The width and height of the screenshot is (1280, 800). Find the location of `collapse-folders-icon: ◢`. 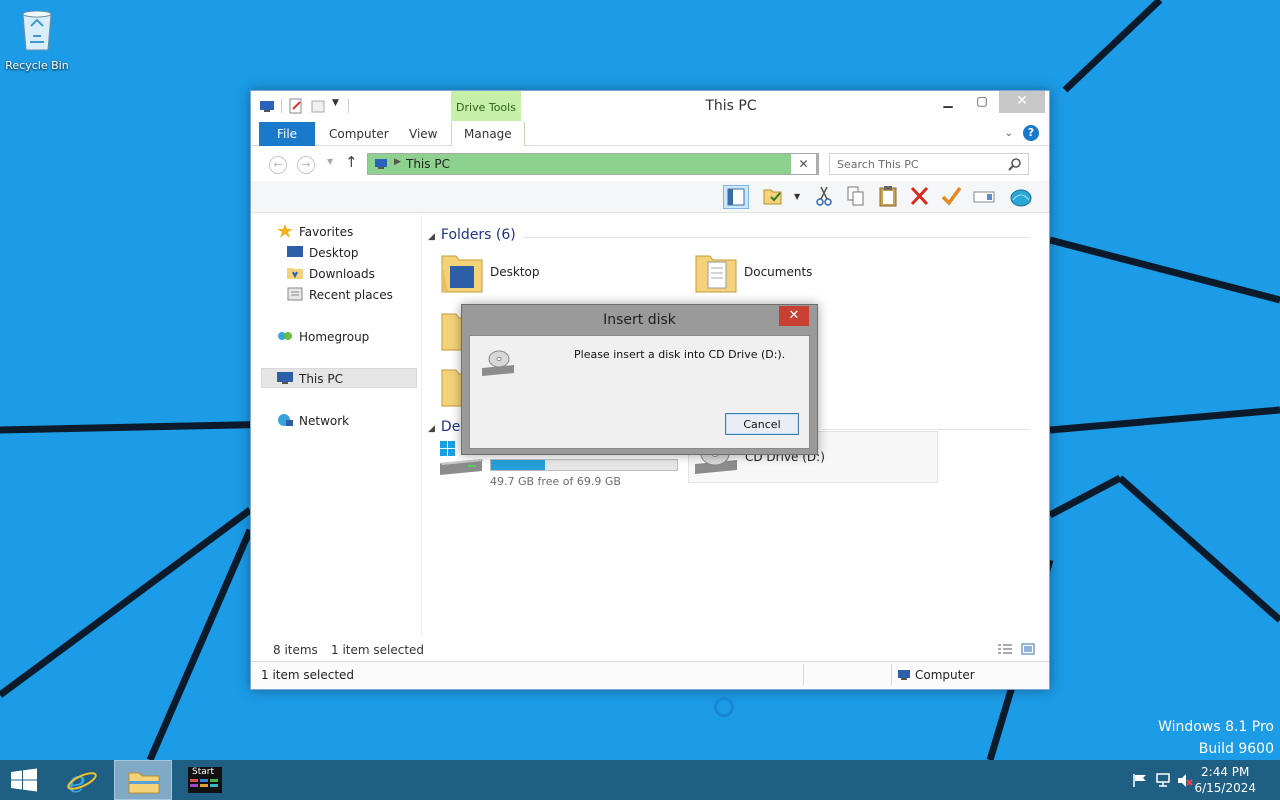

collapse-folders-icon: ◢ is located at coordinates (431, 237).